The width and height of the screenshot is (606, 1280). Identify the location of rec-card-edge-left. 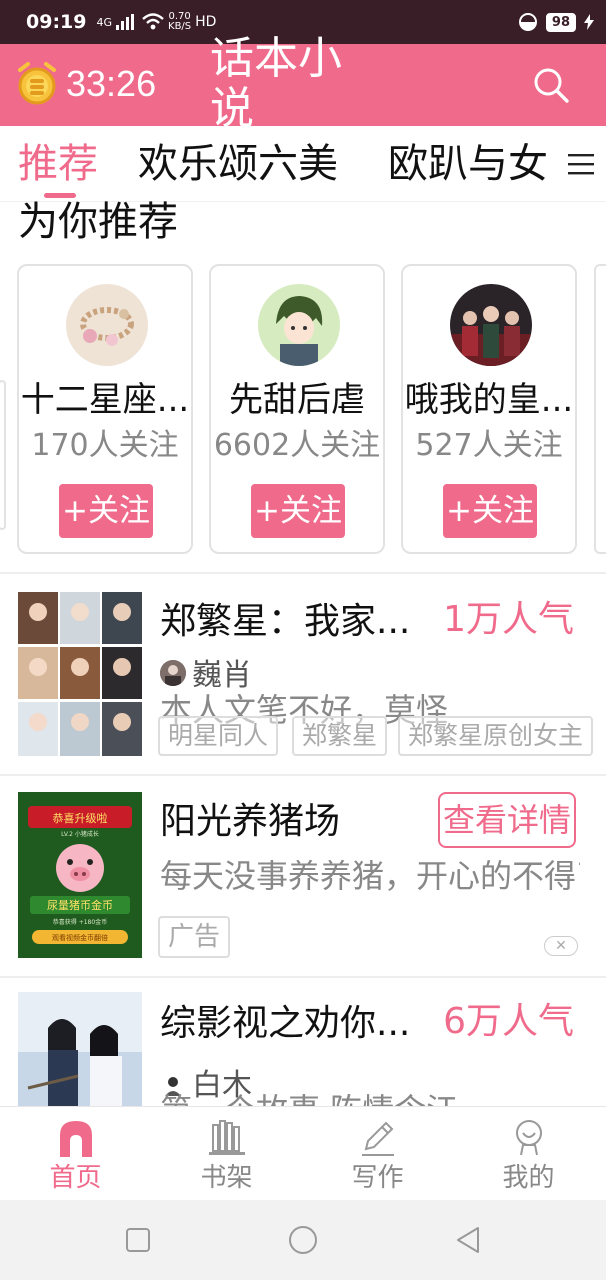
(3, 455).